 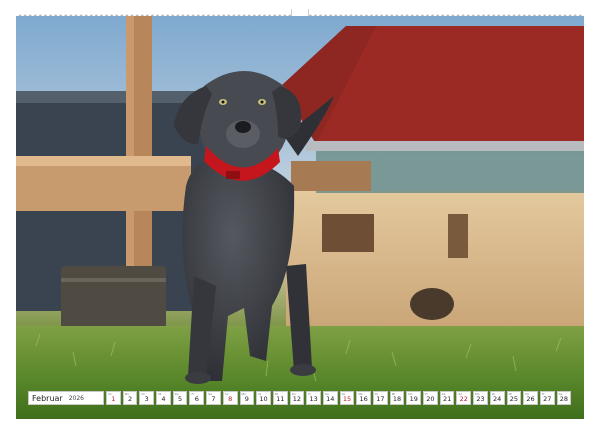 I want to click on day-number: 11, so click(x=280, y=399).